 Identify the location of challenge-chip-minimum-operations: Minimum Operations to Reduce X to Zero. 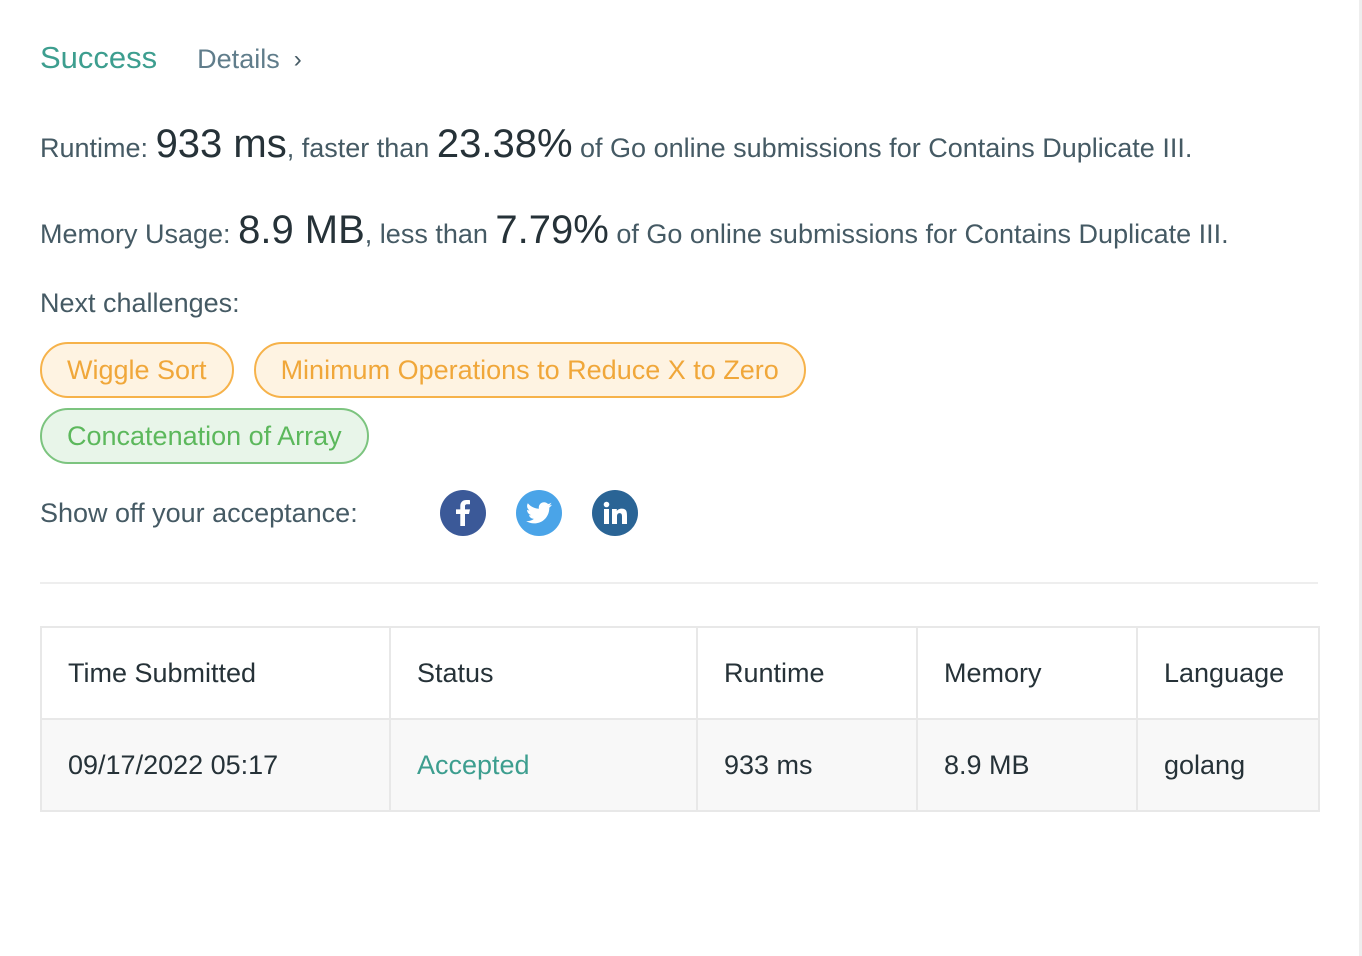
(529, 370).